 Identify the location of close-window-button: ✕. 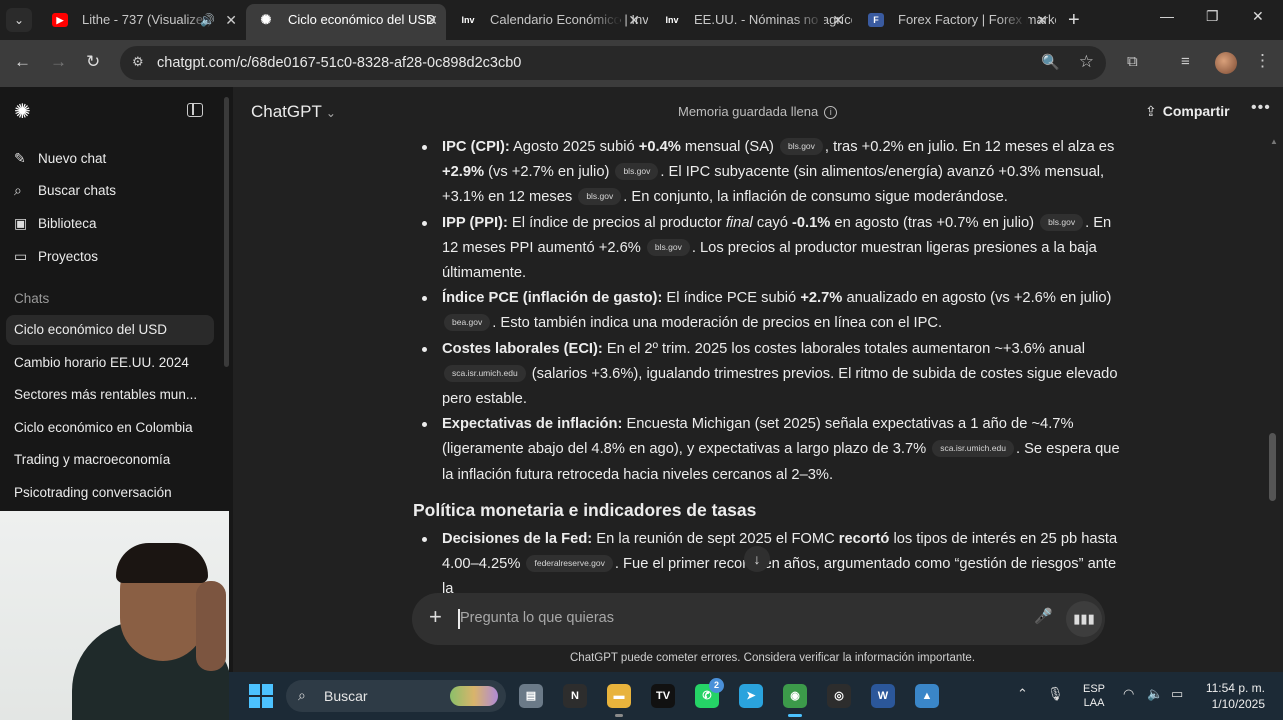
(1258, 16).